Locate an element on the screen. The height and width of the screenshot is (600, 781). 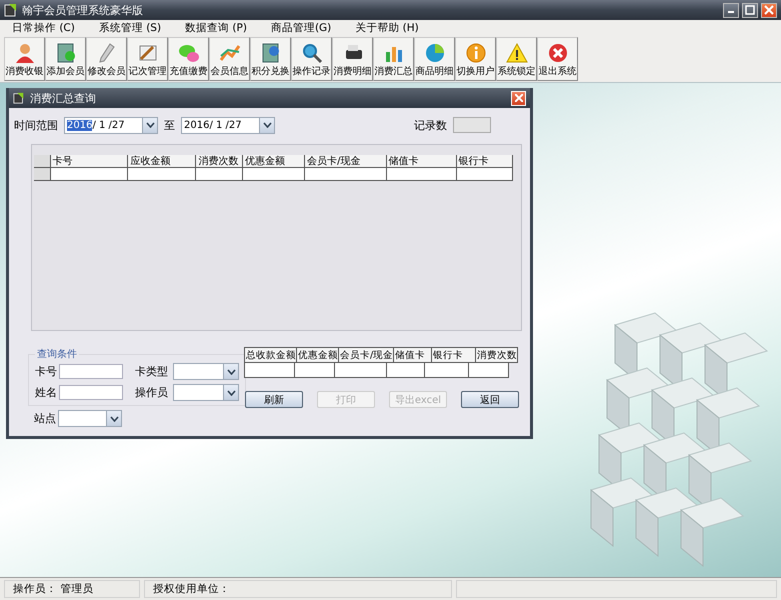
toolbar-button: 退出系统 is located at coordinates (557, 59).